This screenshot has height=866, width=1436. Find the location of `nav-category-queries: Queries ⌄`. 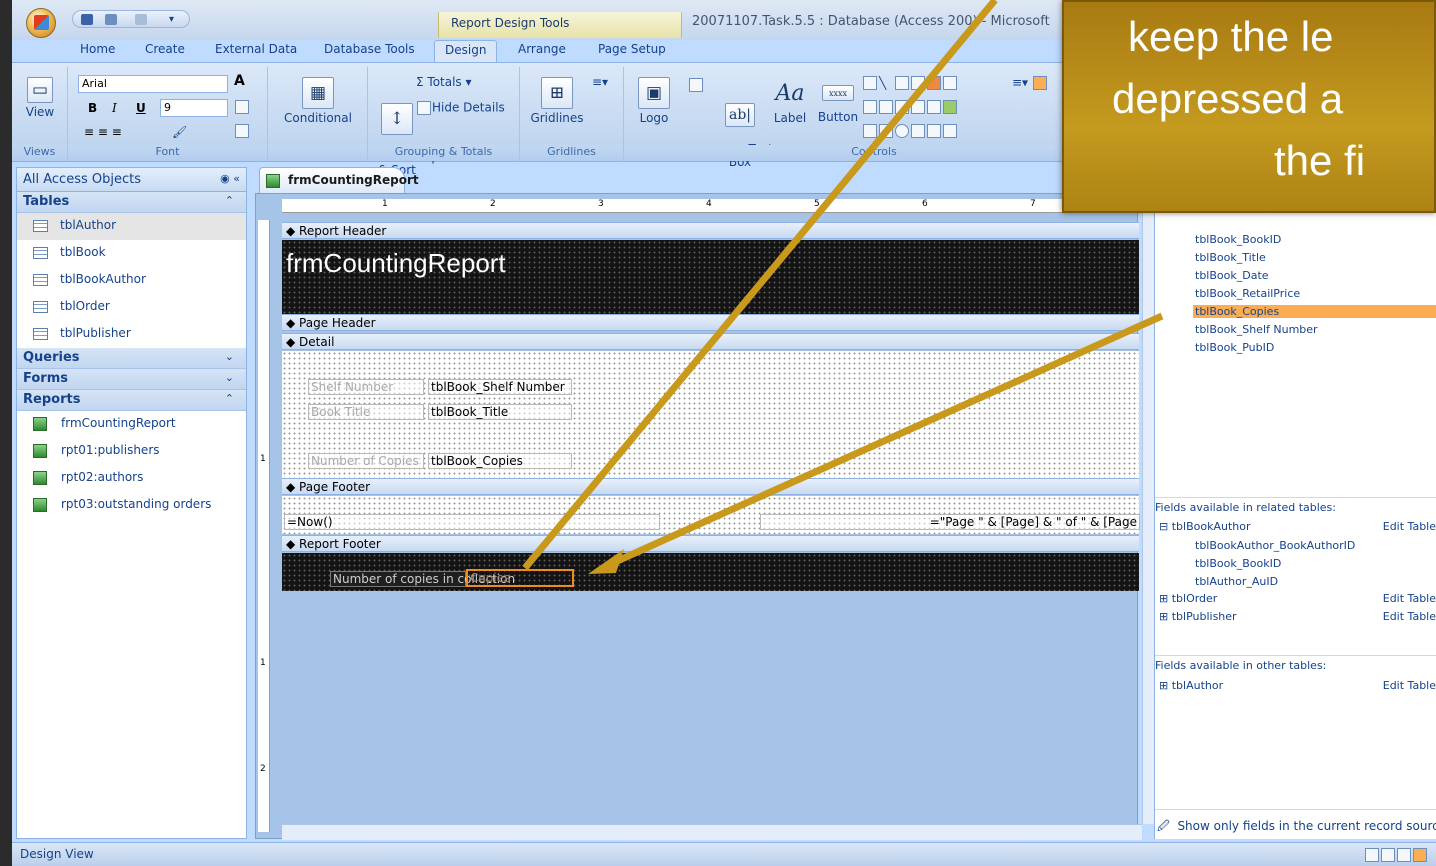

nav-category-queries: Queries ⌄ is located at coordinates (131, 358).